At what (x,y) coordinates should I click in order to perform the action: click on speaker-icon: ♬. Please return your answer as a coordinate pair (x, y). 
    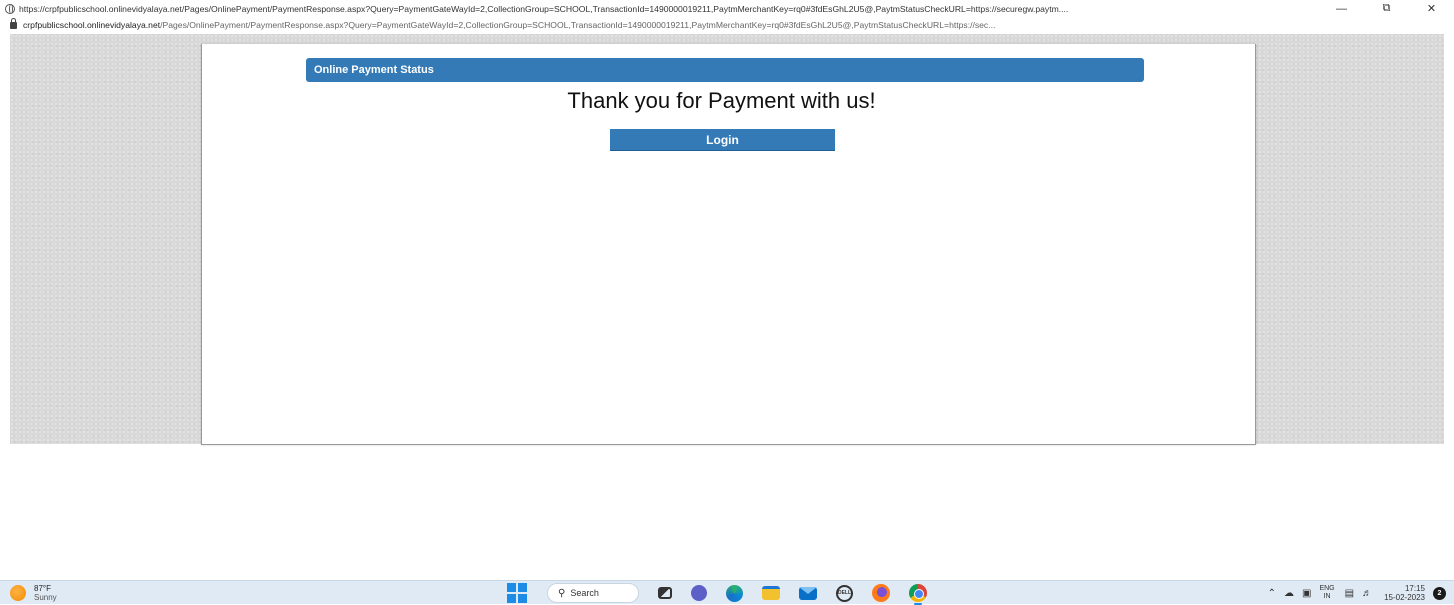
    Looking at the image, I should click on (1367, 593).